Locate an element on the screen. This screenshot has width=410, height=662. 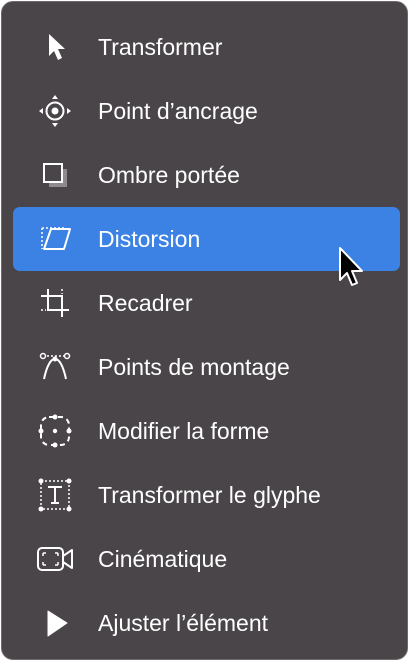
menu-item-transformer-le-glyphe: Transformer le glyphe is located at coordinates (206, 495).